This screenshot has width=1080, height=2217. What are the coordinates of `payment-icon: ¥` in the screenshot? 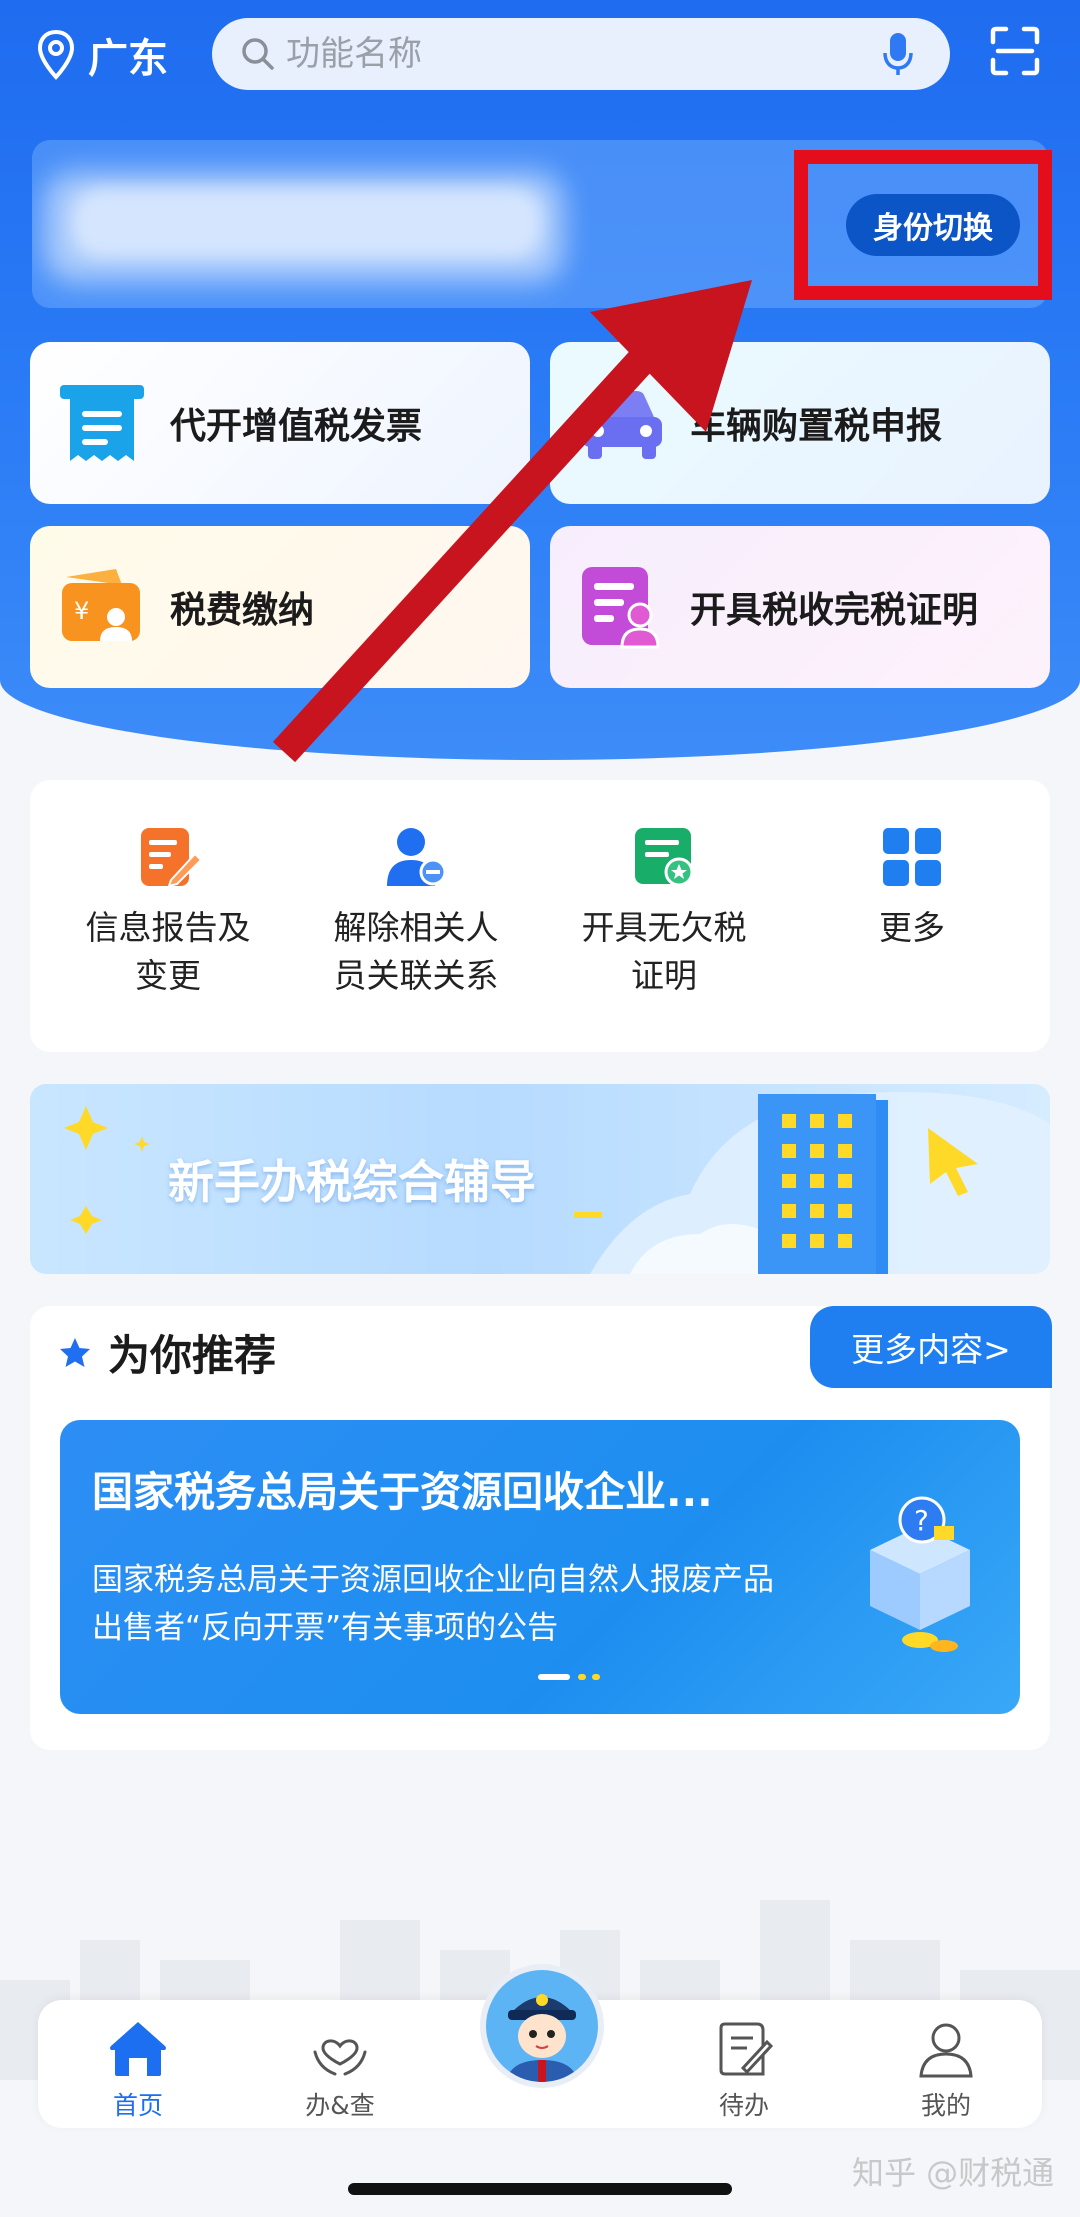 It's located at (101, 605).